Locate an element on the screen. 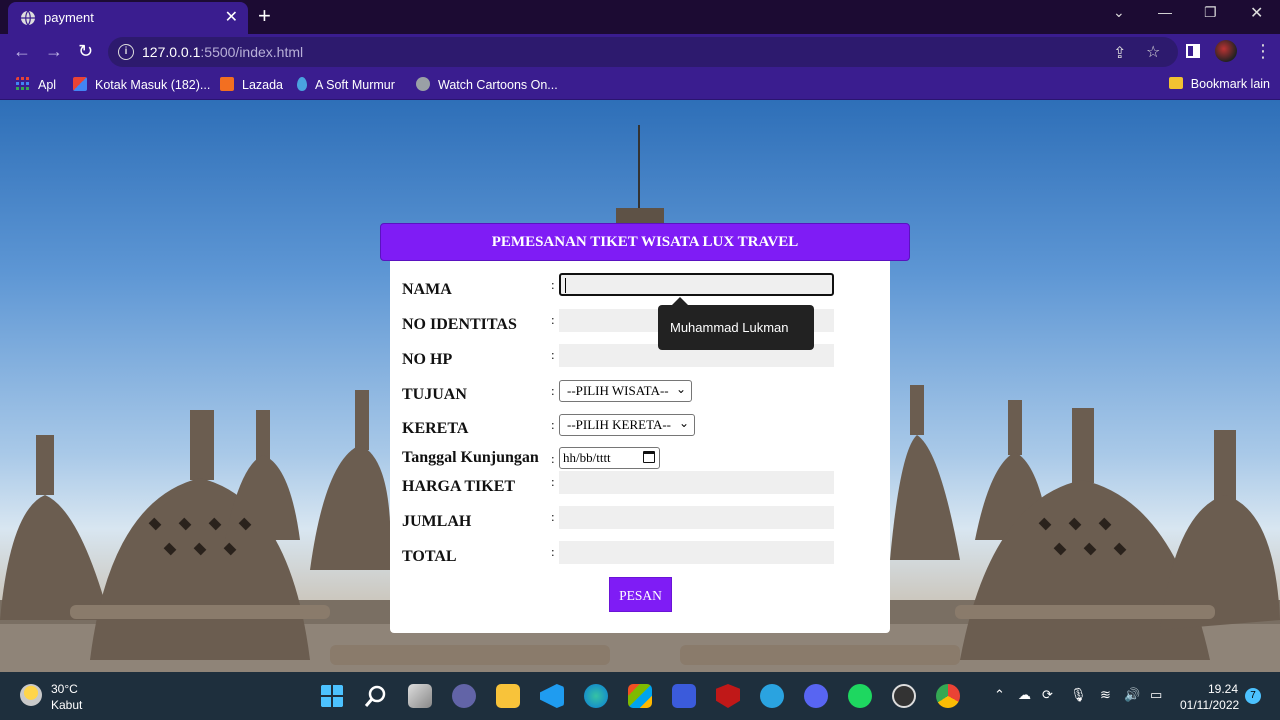  discord-icon is located at coordinates (816, 696).